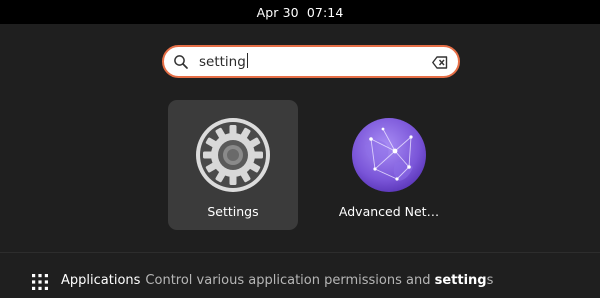 This screenshot has height=298, width=600. Describe the element at coordinates (460, 280) in the screenshot. I see `provider-description-match: setting` at that location.